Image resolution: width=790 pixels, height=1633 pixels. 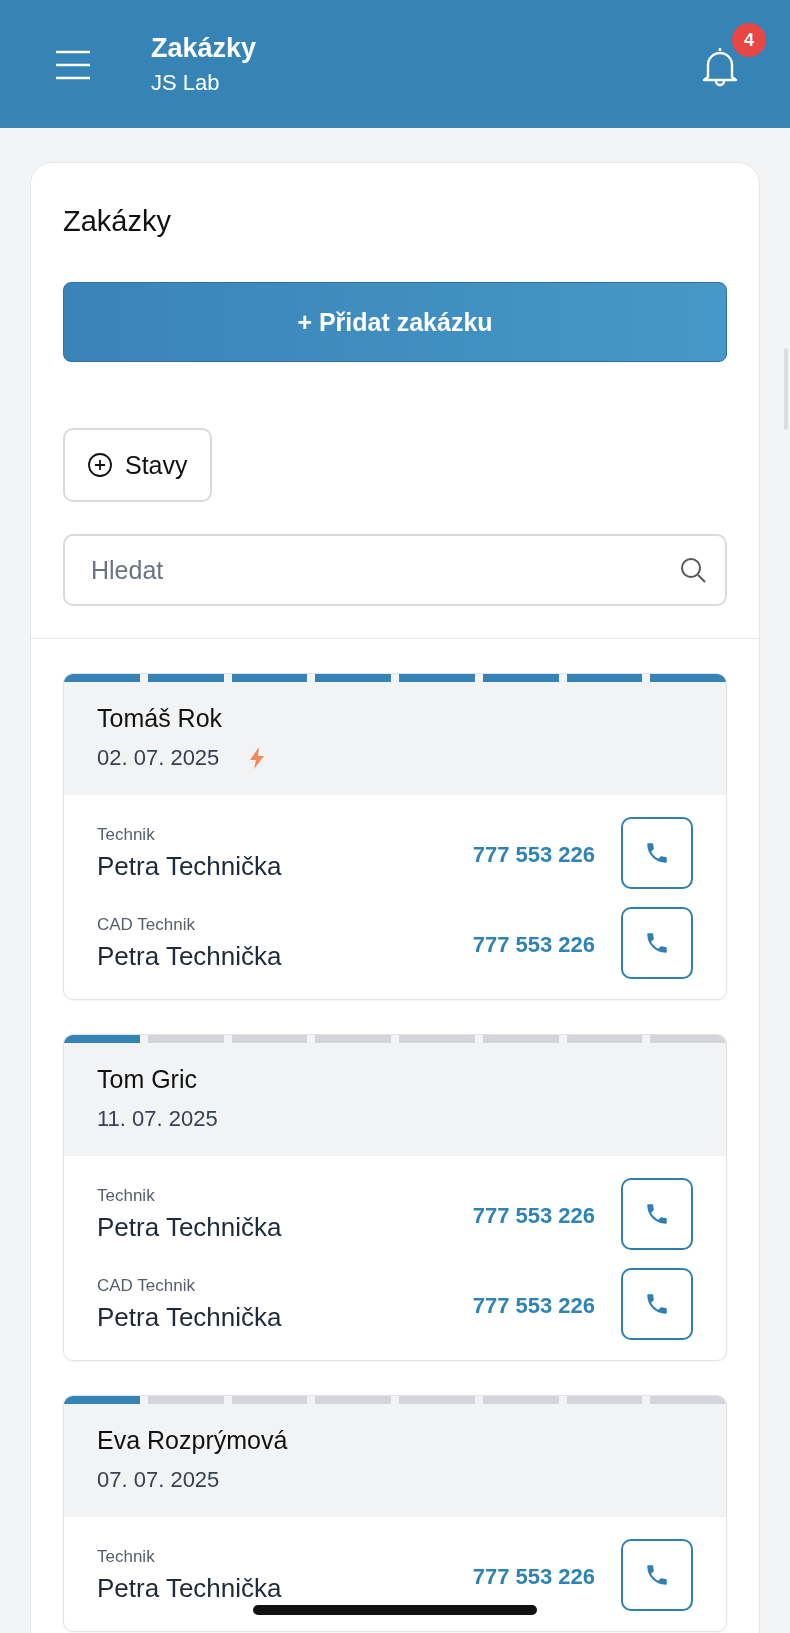 I want to click on states-button: Stavy, so click(x=137, y=465).